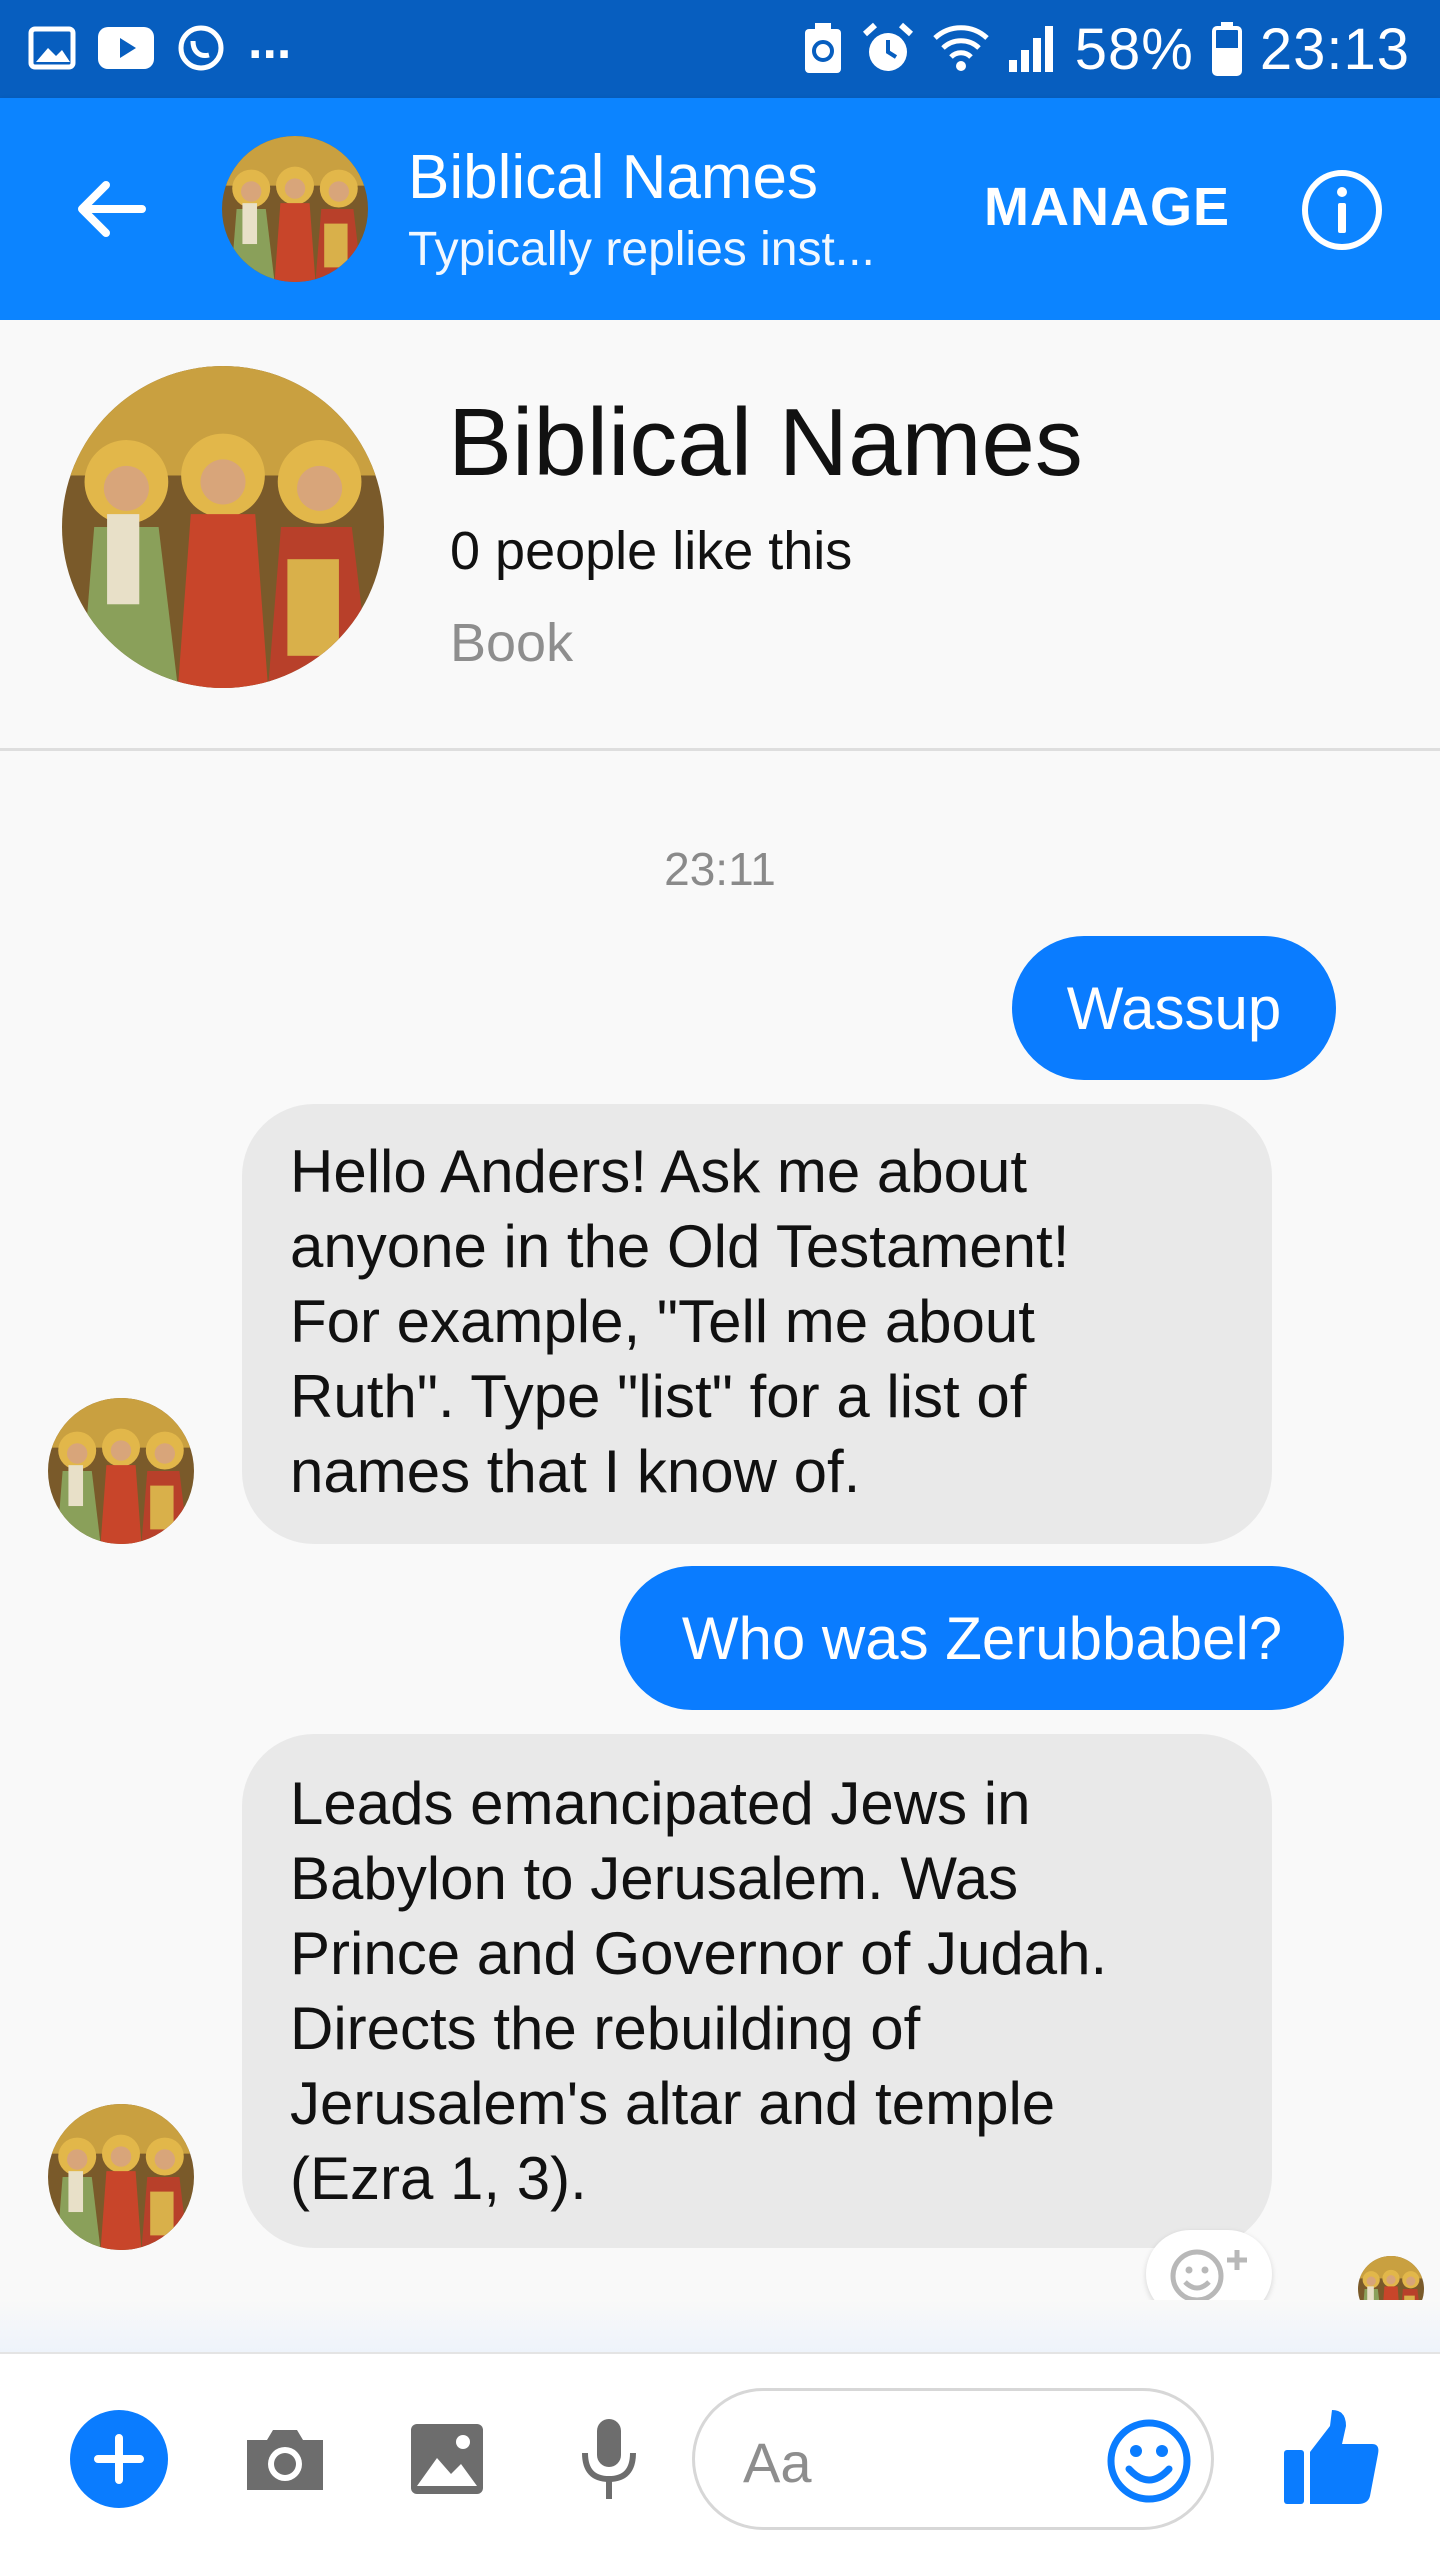 This screenshot has width=1440, height=2562. I want to click on wifi-icon, so click(961, 48).